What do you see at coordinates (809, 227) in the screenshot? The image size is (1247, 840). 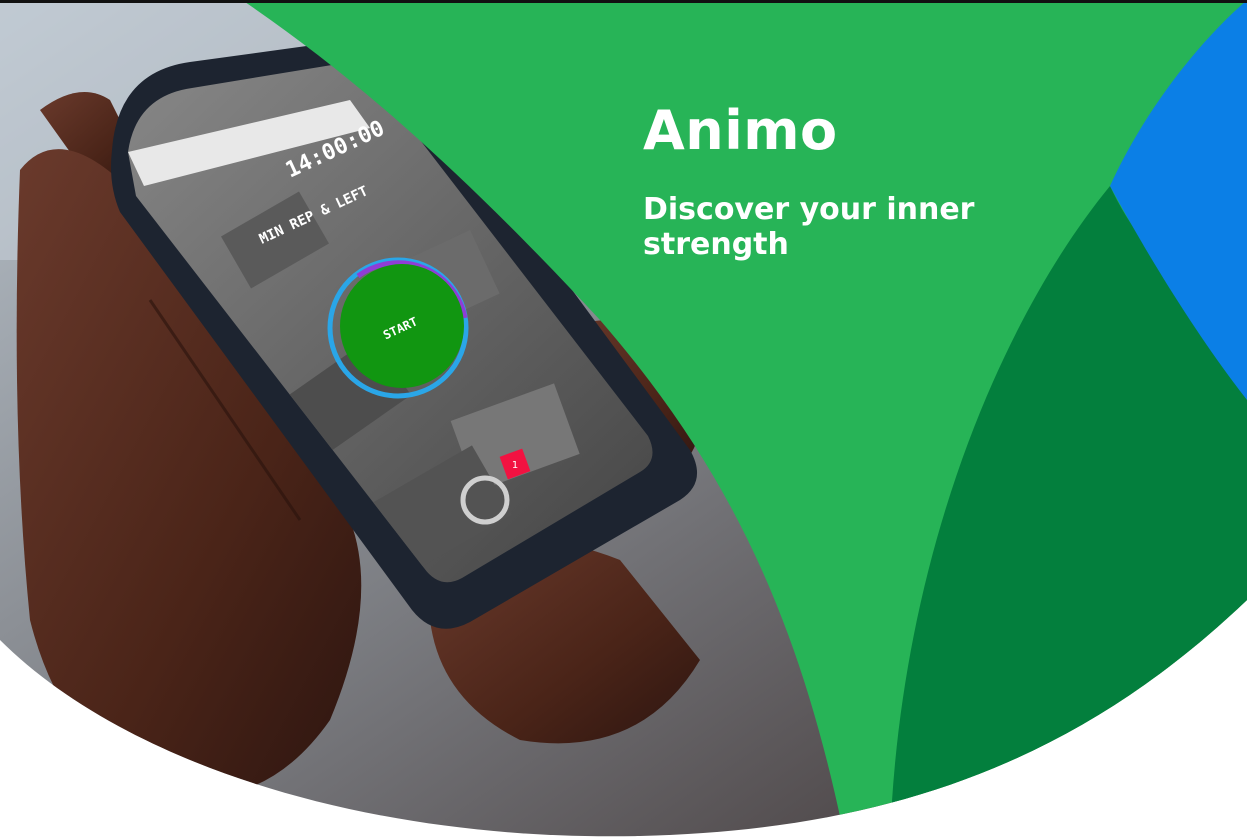 I see `brand-tagline: Discover your inner strength` at bounding box center [809, 227].